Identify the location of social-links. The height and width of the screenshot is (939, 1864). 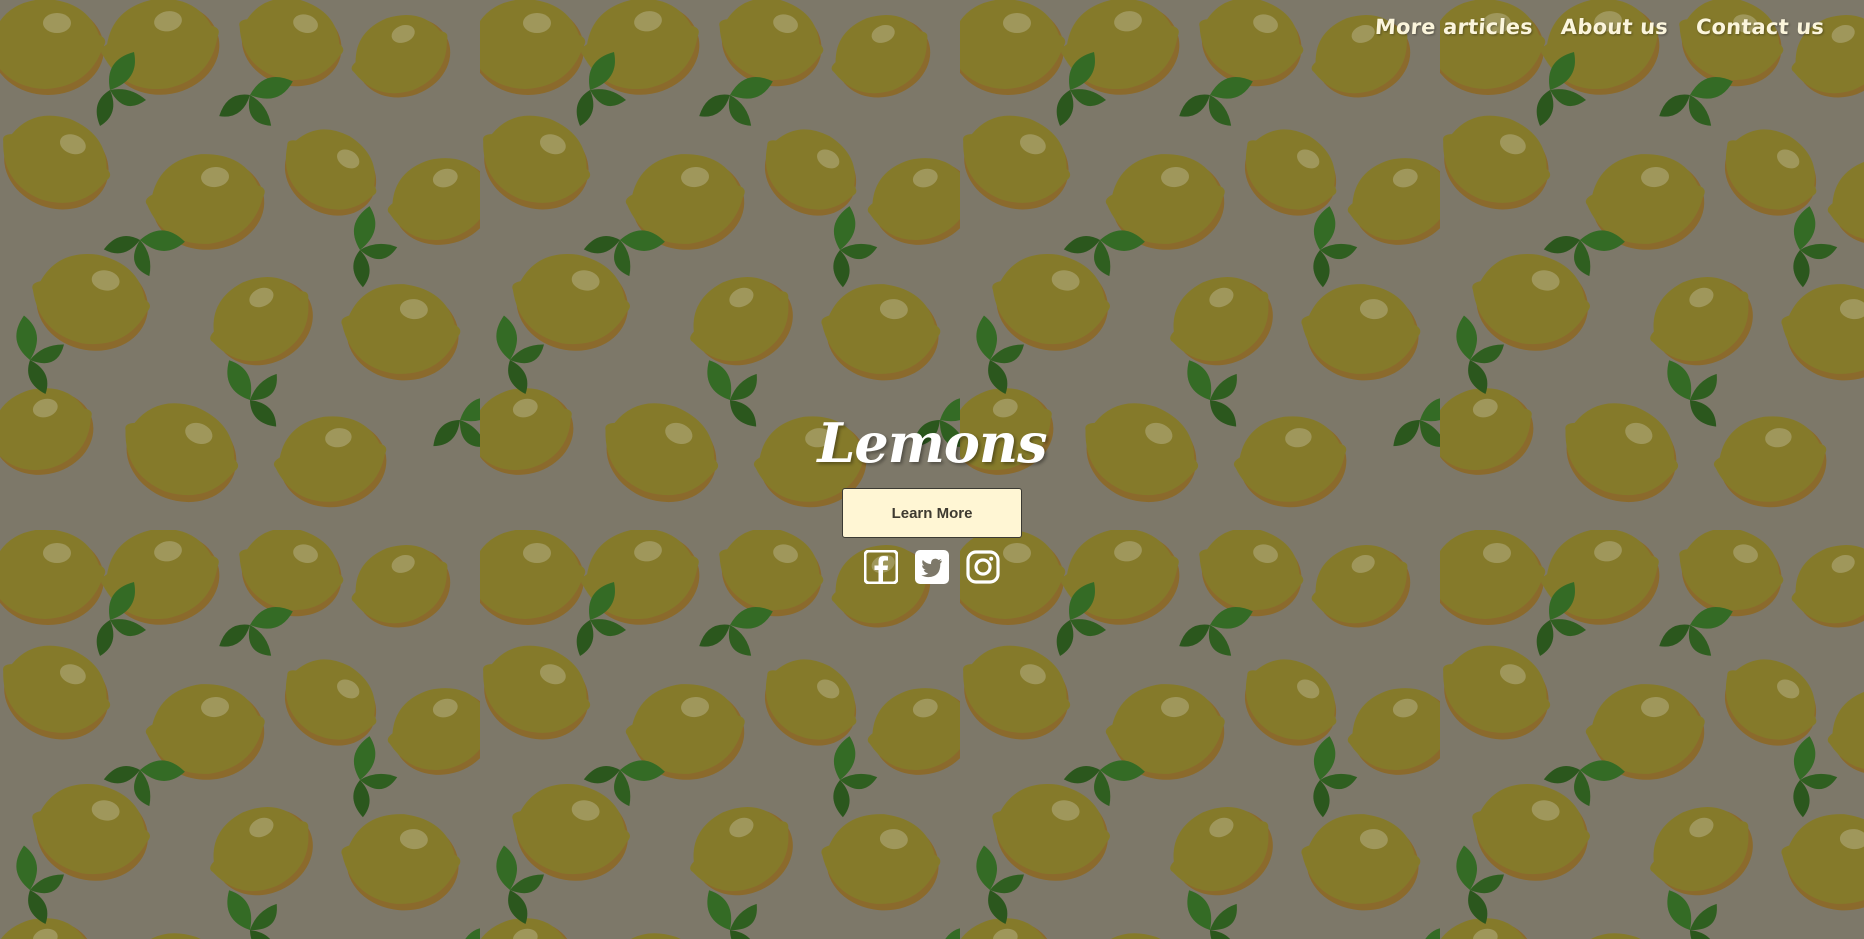
(931, 567).